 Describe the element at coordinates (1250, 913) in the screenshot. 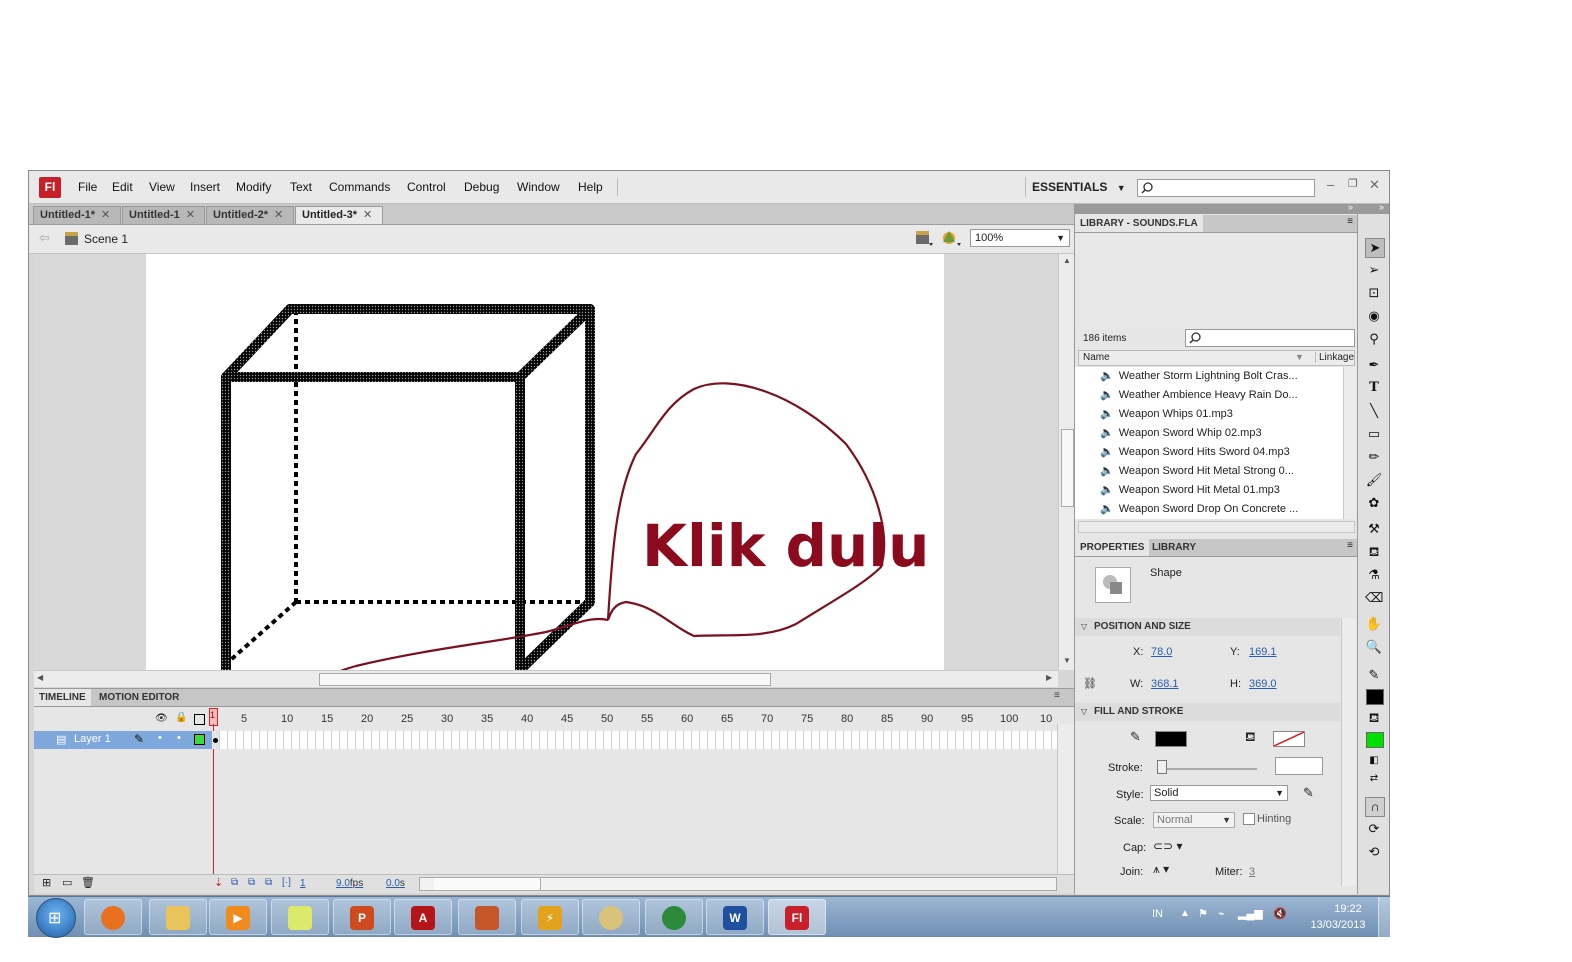

I see `network-signal-icon: ▂▄▆` at that location.